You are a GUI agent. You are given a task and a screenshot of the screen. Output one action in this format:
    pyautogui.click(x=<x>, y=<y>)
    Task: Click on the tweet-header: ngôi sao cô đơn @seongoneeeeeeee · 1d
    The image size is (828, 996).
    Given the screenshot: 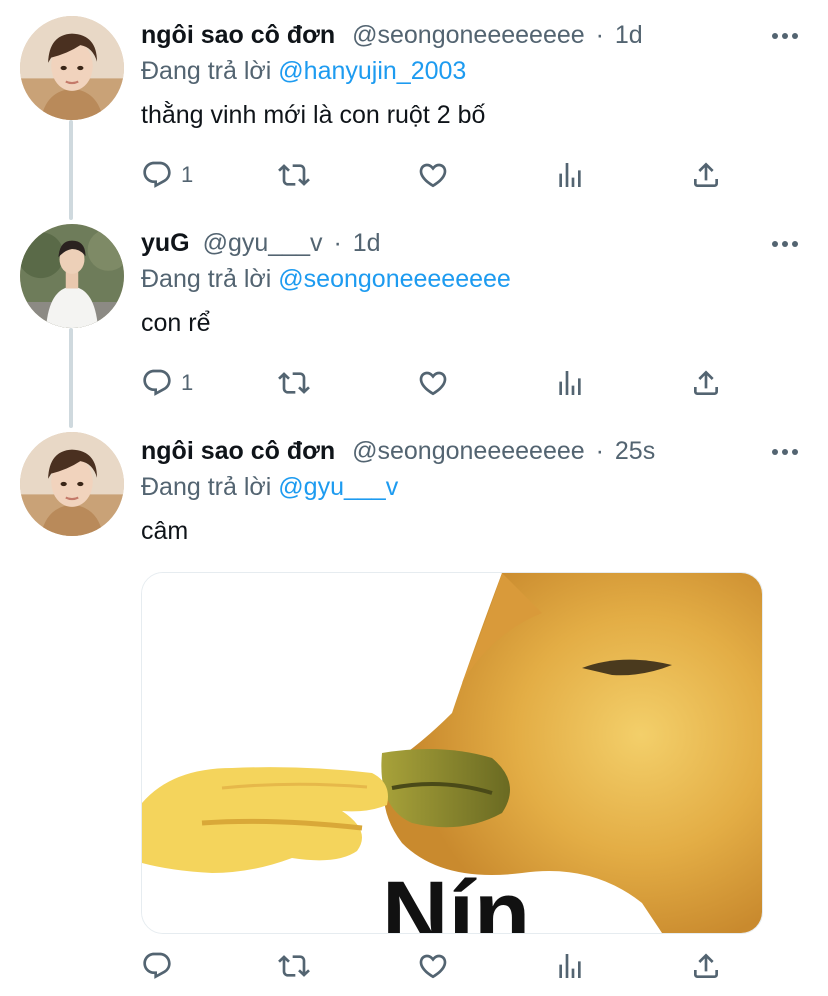 What is the action you would take?
    pyautogui.click(x=392, y=35)
    